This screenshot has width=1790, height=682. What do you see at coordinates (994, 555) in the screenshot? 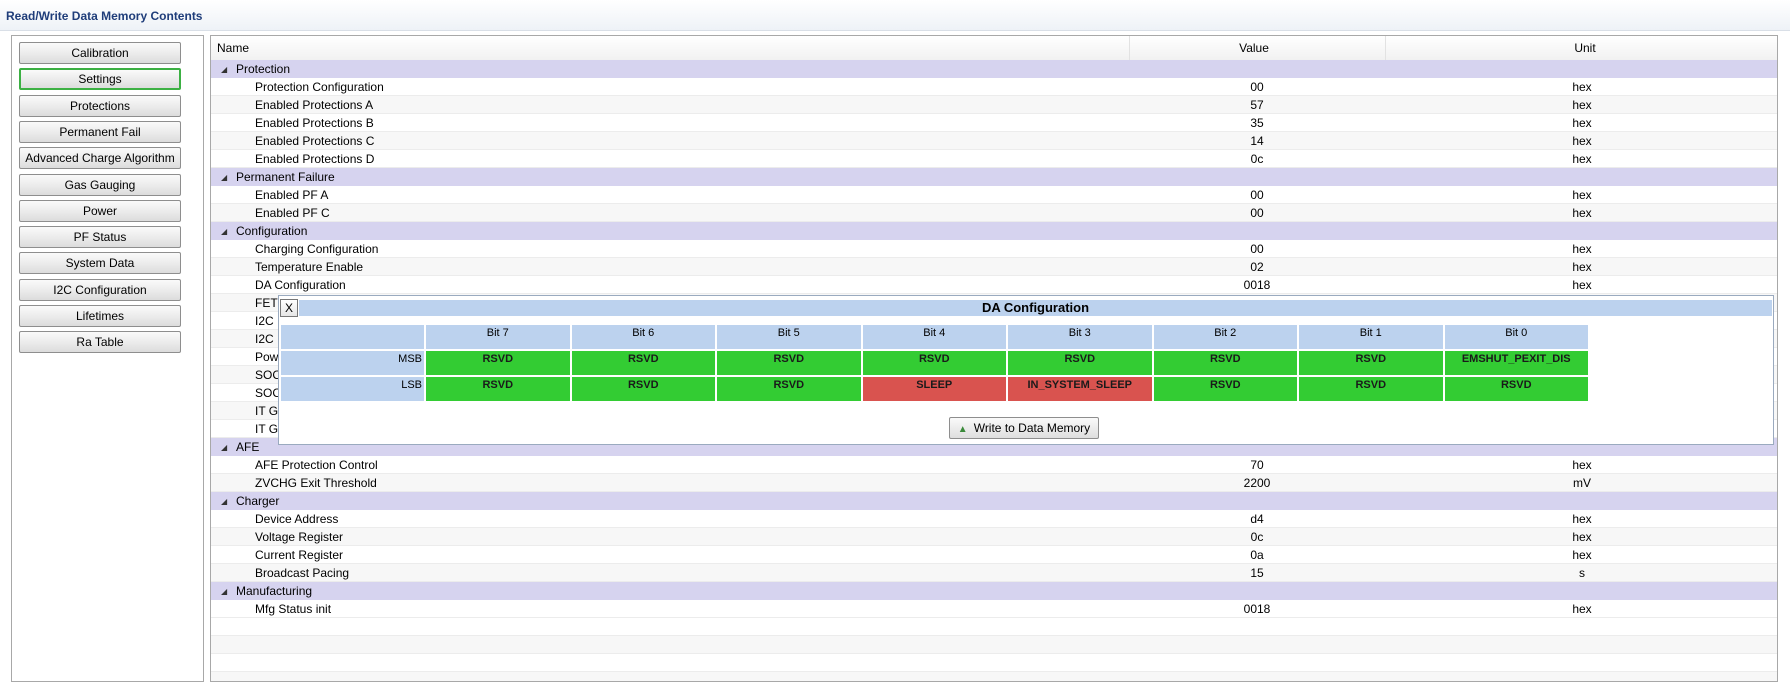
I see `table-row: Current Register 0a hex` at bounding box center [994, 555].